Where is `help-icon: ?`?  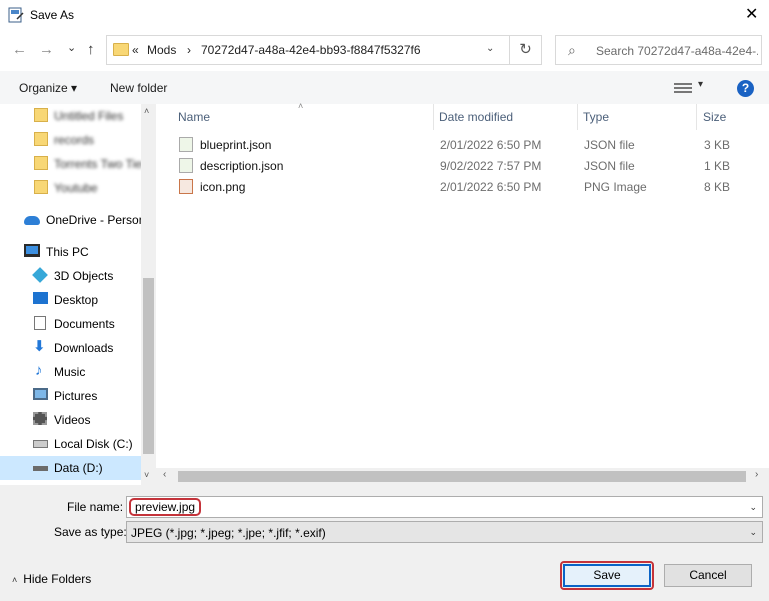 help-icon: ? is located at coordinates (745, 88).